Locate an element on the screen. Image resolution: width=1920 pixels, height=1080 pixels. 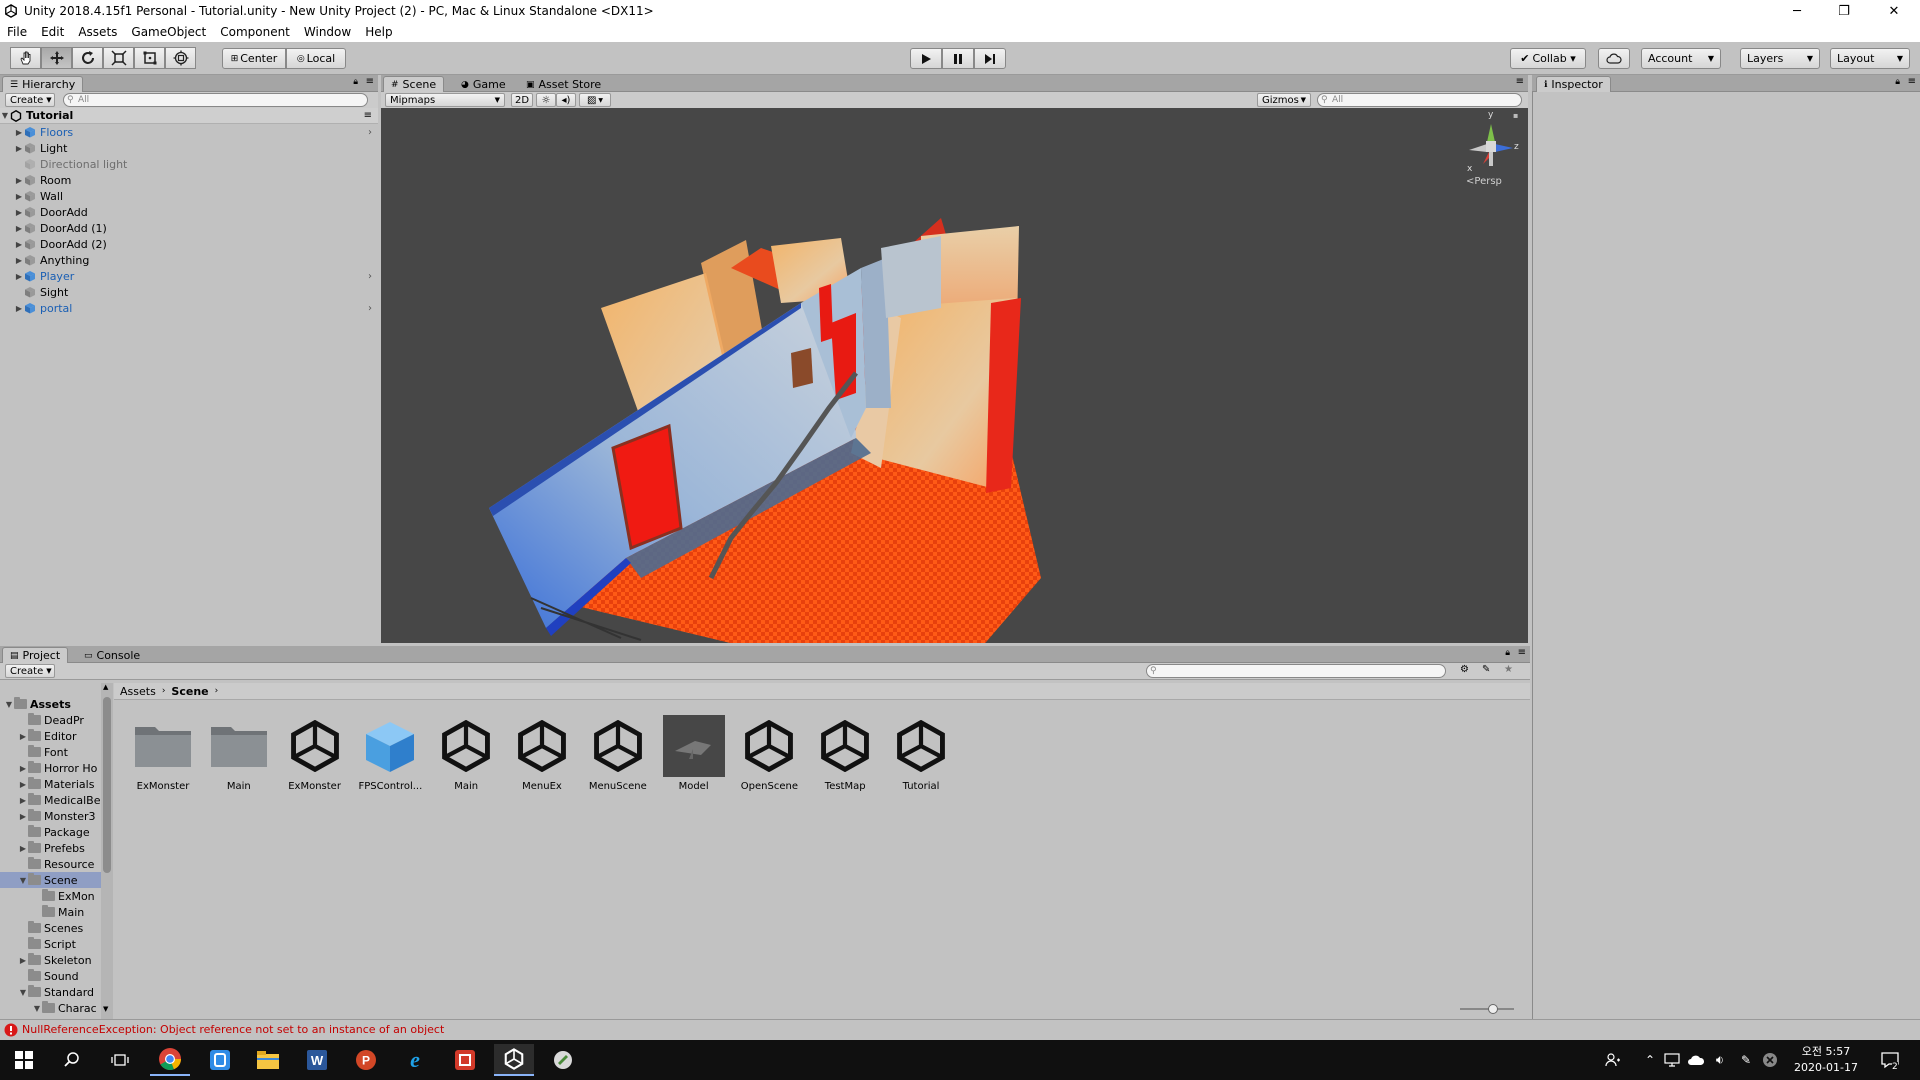
asset-item: Tutorial is located at coordinates (921, 753).